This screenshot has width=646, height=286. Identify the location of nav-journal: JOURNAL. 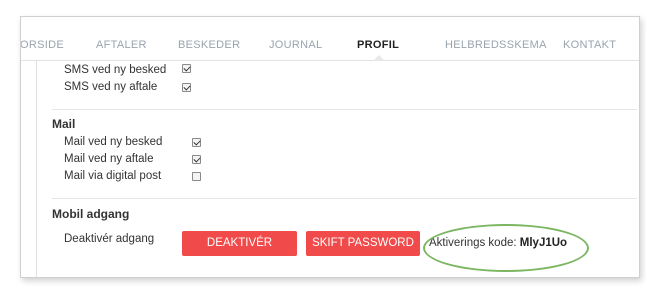
(295, 45).